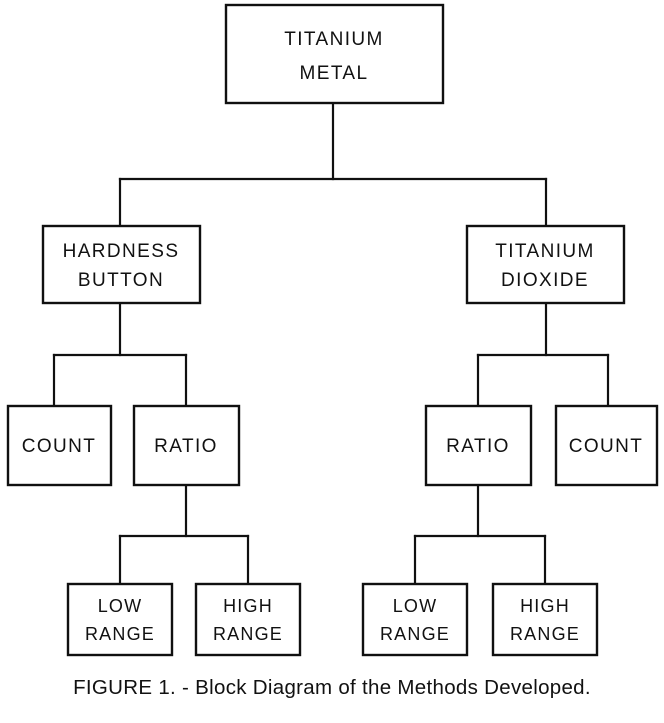 The width and height of the screenshot is (664, 723). What do you see at coordinates (121, 251) in the screenshot?
I see `node-hardness-button-line1: HARDNESS` at bounding box center [121, 251].